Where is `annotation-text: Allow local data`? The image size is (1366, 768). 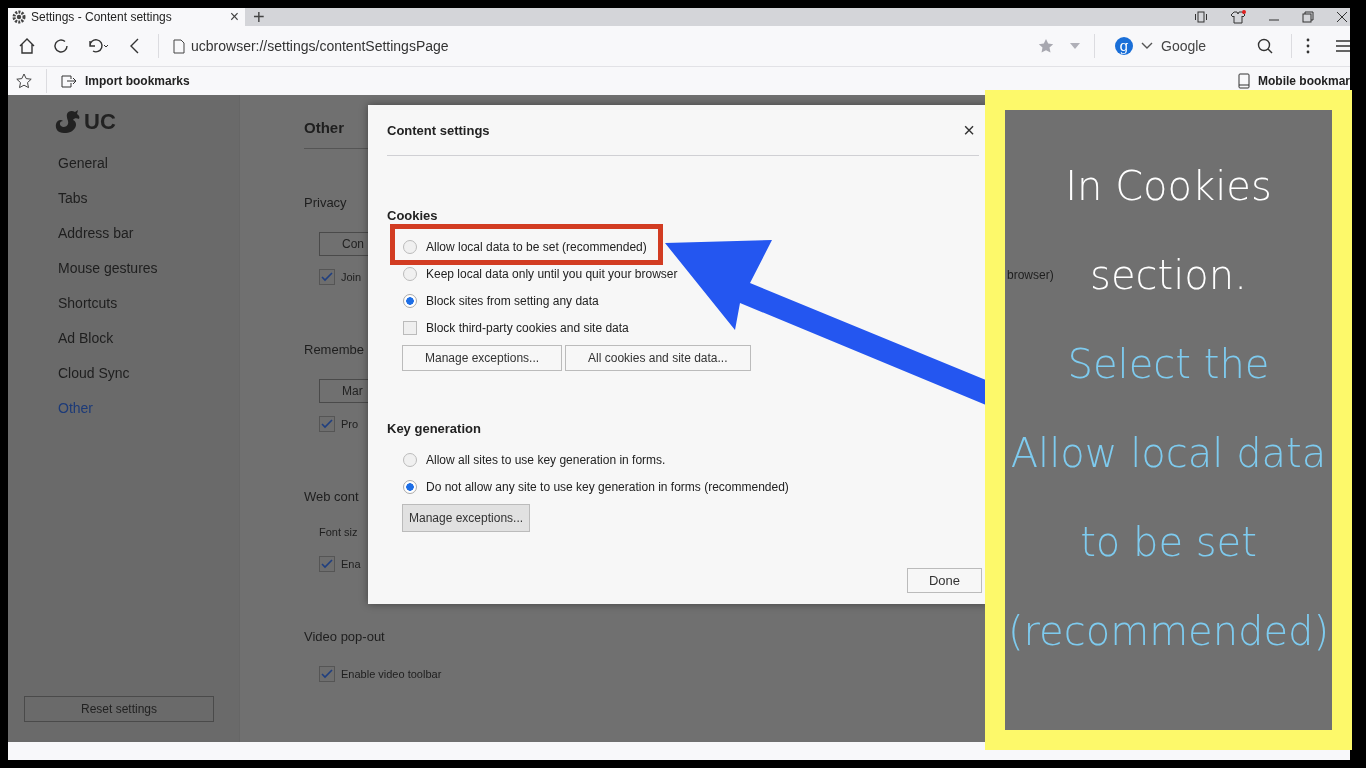
annotation-text: Allow local data is located at coordinates (1168, 453).